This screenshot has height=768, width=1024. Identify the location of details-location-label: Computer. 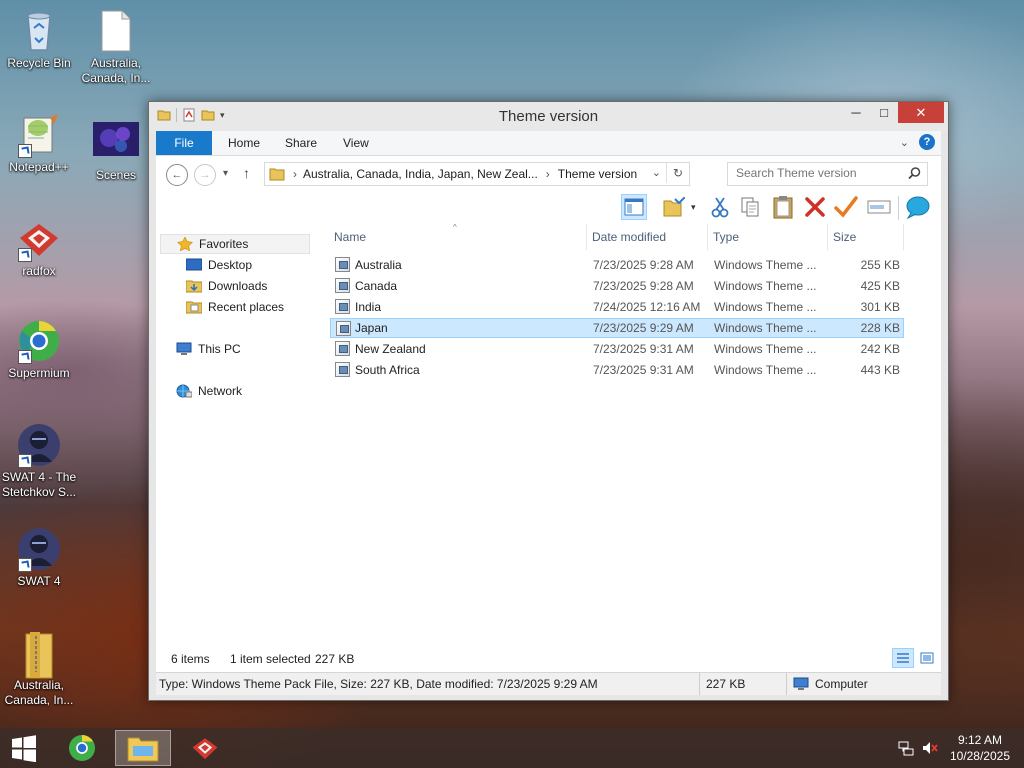
(841, 684).